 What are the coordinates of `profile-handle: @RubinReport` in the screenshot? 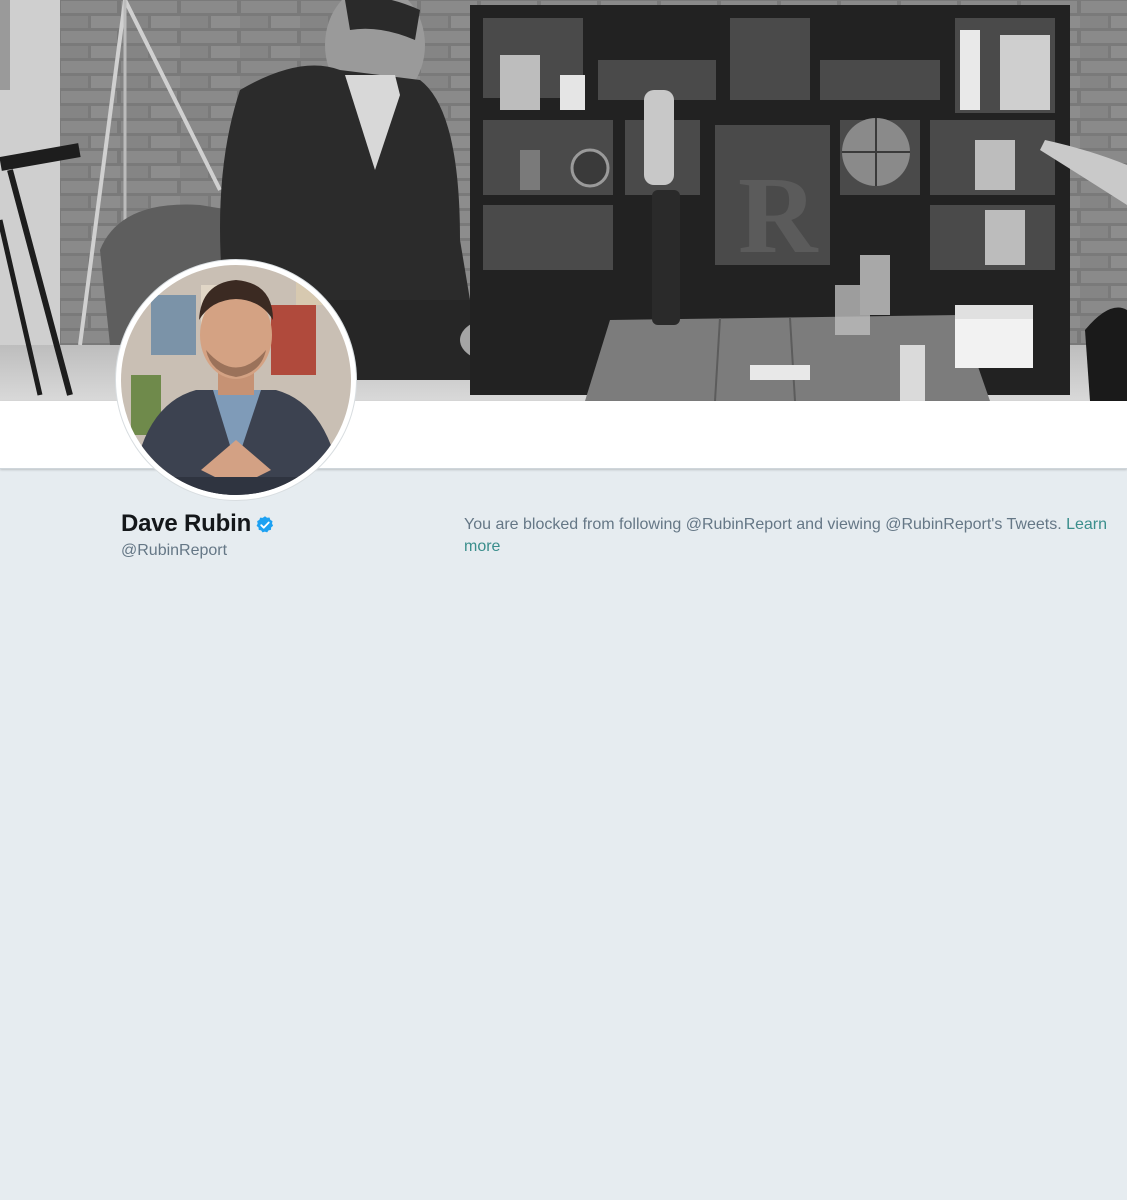 It's located at (174, 551).